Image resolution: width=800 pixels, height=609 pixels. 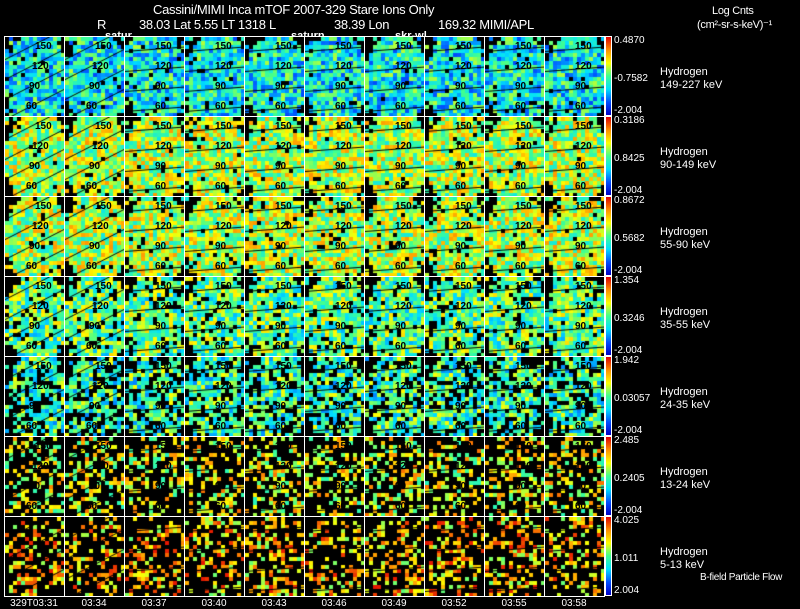 What do you see at coordinates (608, 556) in the screenshot?
I see `colorbar` at bounding box center [608, 556].